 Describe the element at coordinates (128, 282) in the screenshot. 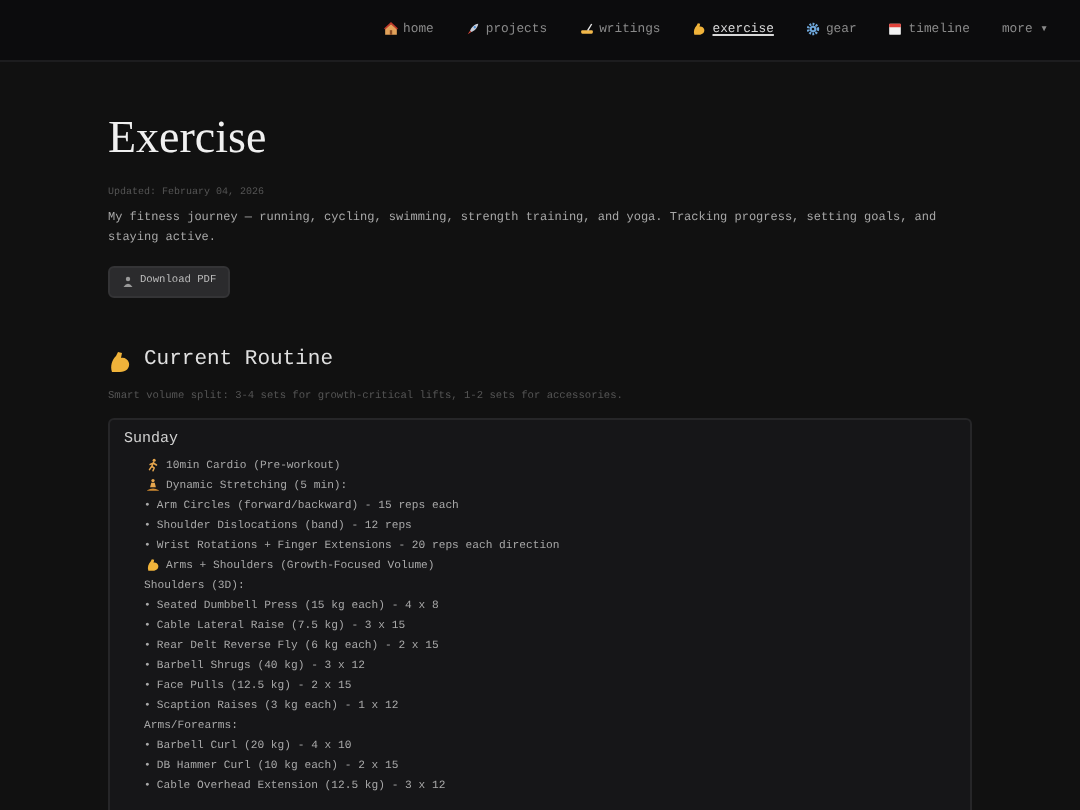

I see `person-icon` at that location.